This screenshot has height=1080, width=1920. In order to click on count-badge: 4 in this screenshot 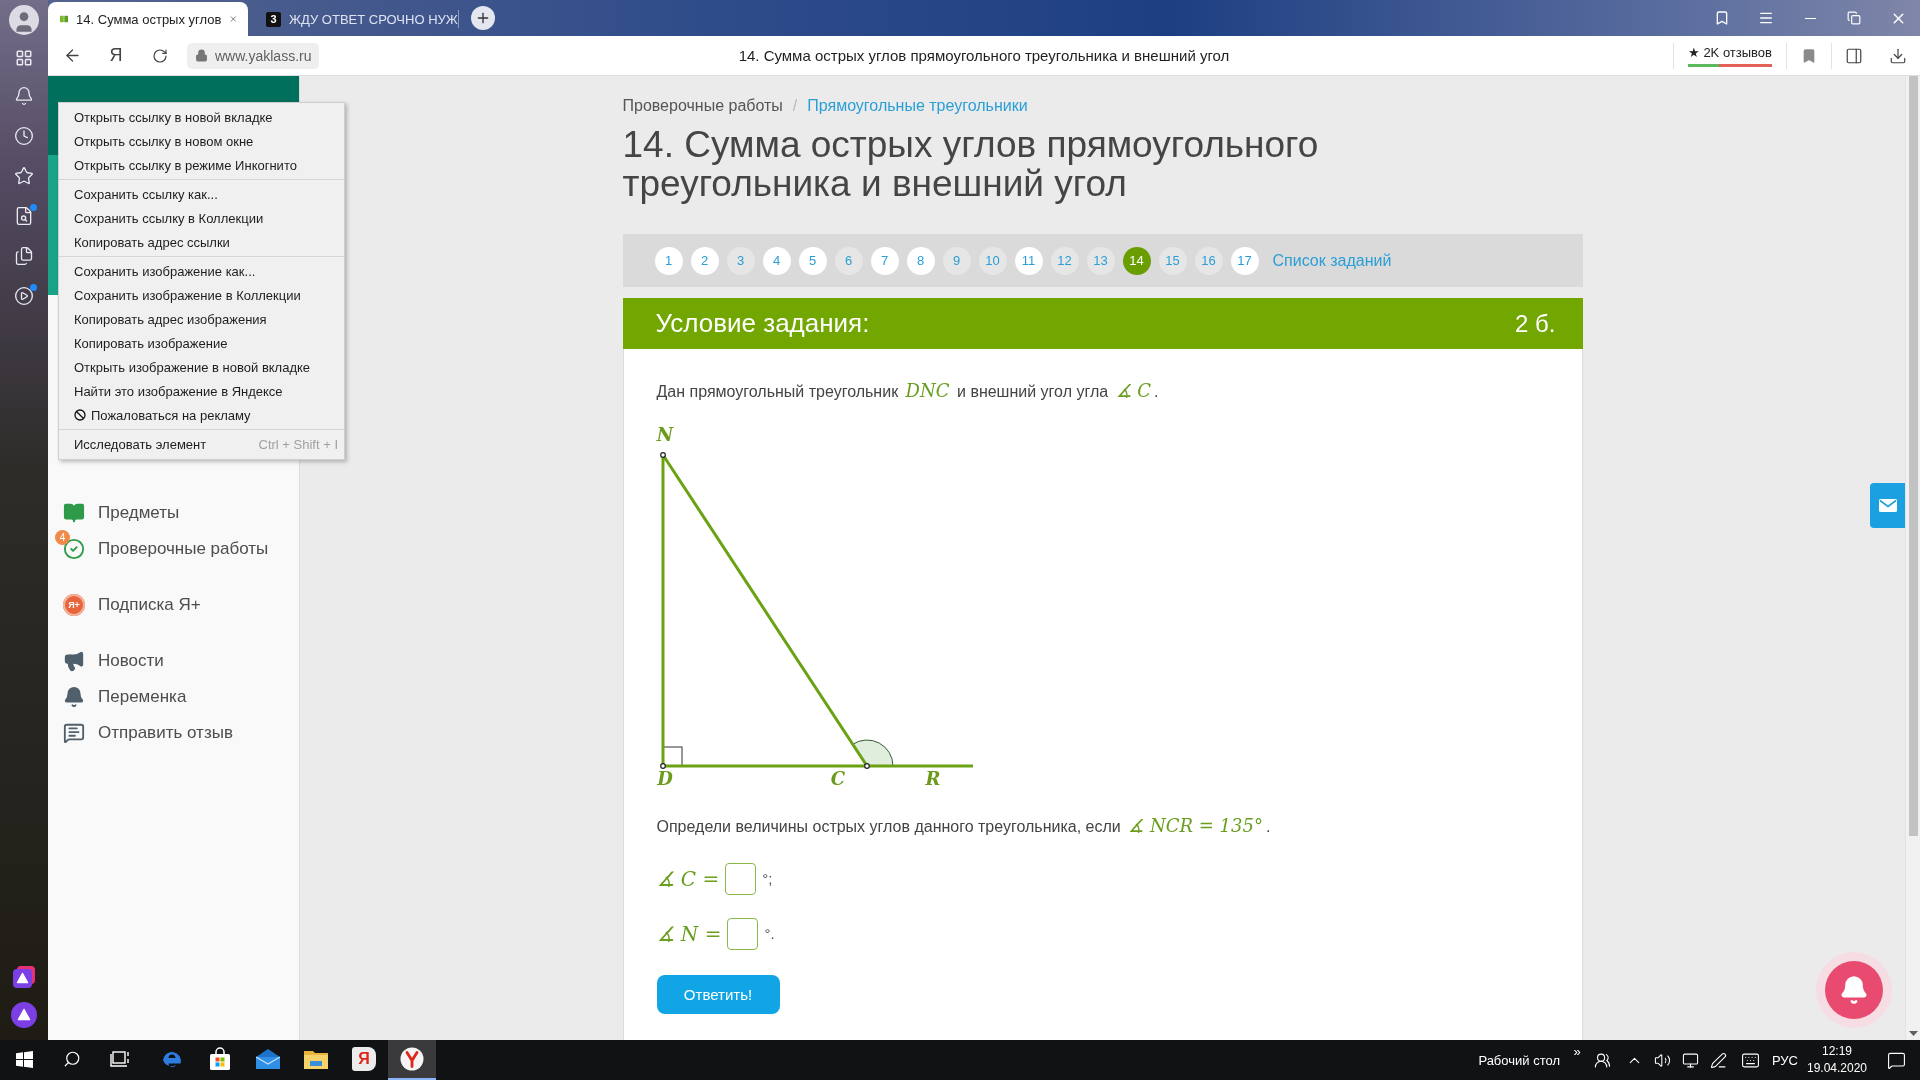, I will do `click(62, 537)`.